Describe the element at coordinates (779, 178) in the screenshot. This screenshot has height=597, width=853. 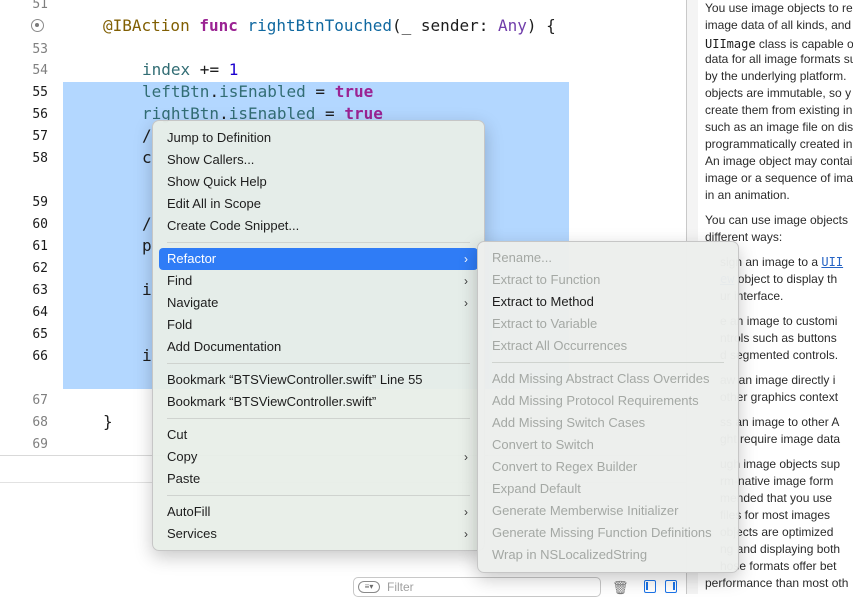
I see `doc-text: image or a sequence of ima` at that location.